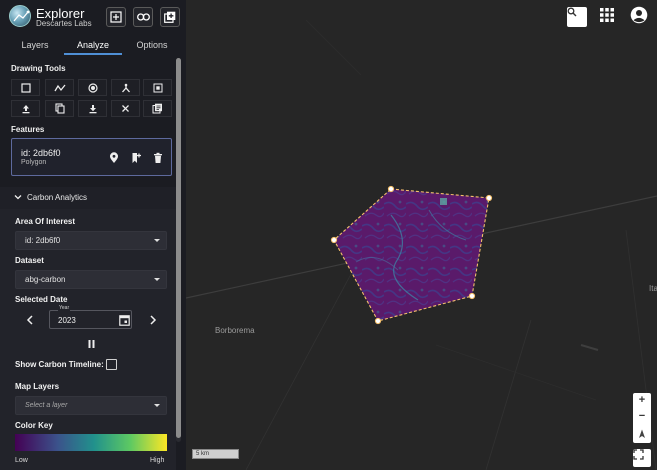 This screenshot has width=657, height=470. I want to click on map-search-button, so click(577, 17).